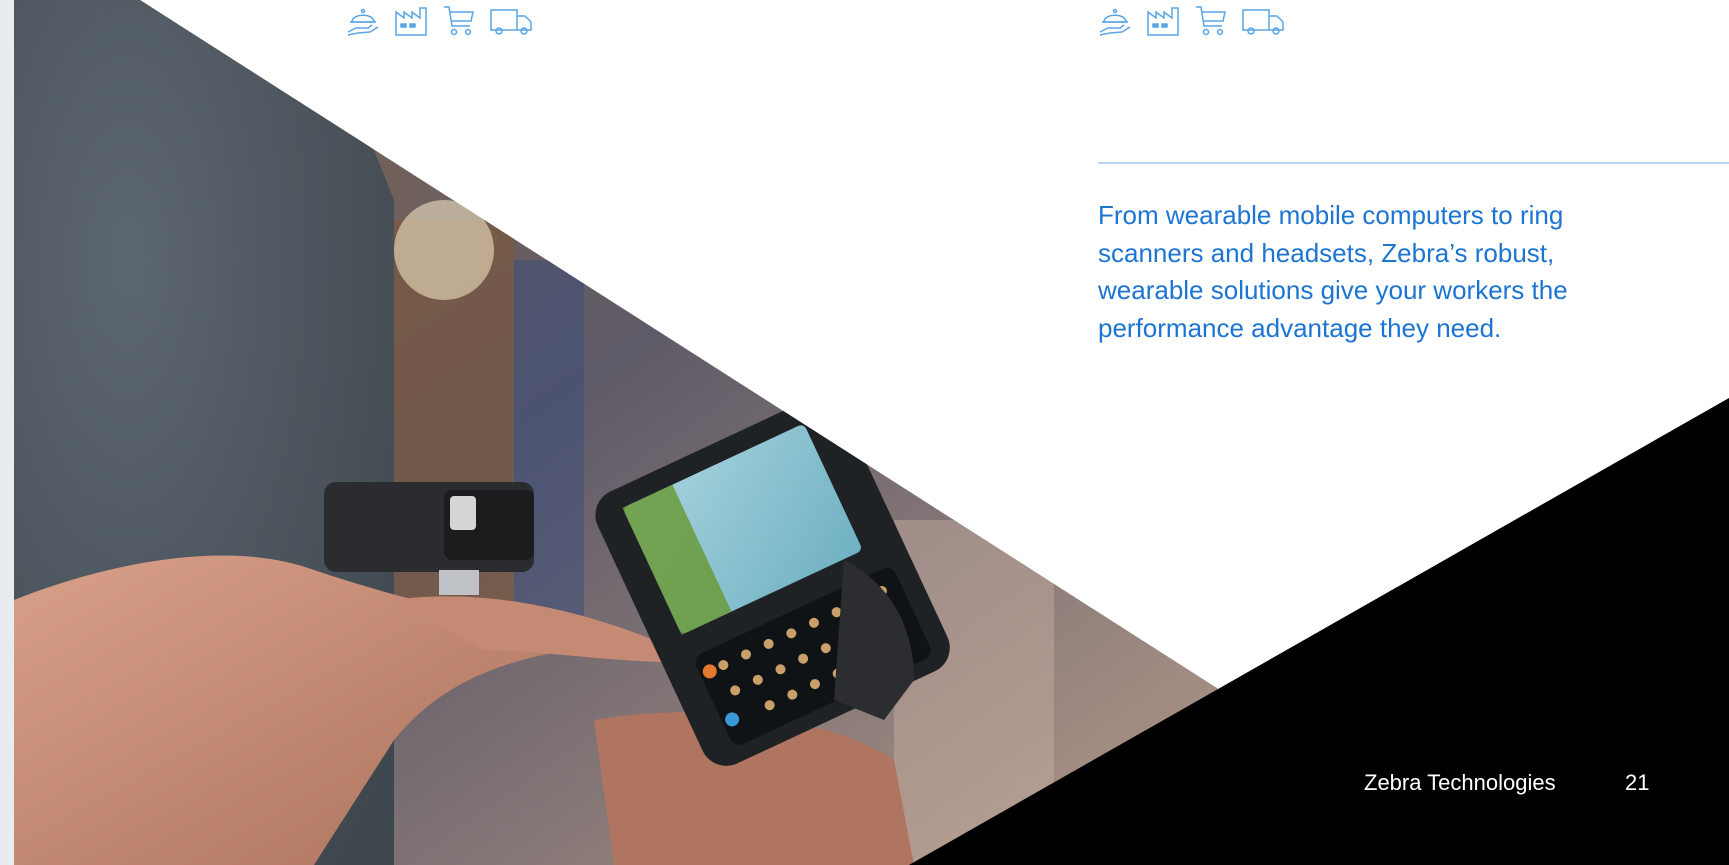  I want to click on section-divider, so click(1413, 163).